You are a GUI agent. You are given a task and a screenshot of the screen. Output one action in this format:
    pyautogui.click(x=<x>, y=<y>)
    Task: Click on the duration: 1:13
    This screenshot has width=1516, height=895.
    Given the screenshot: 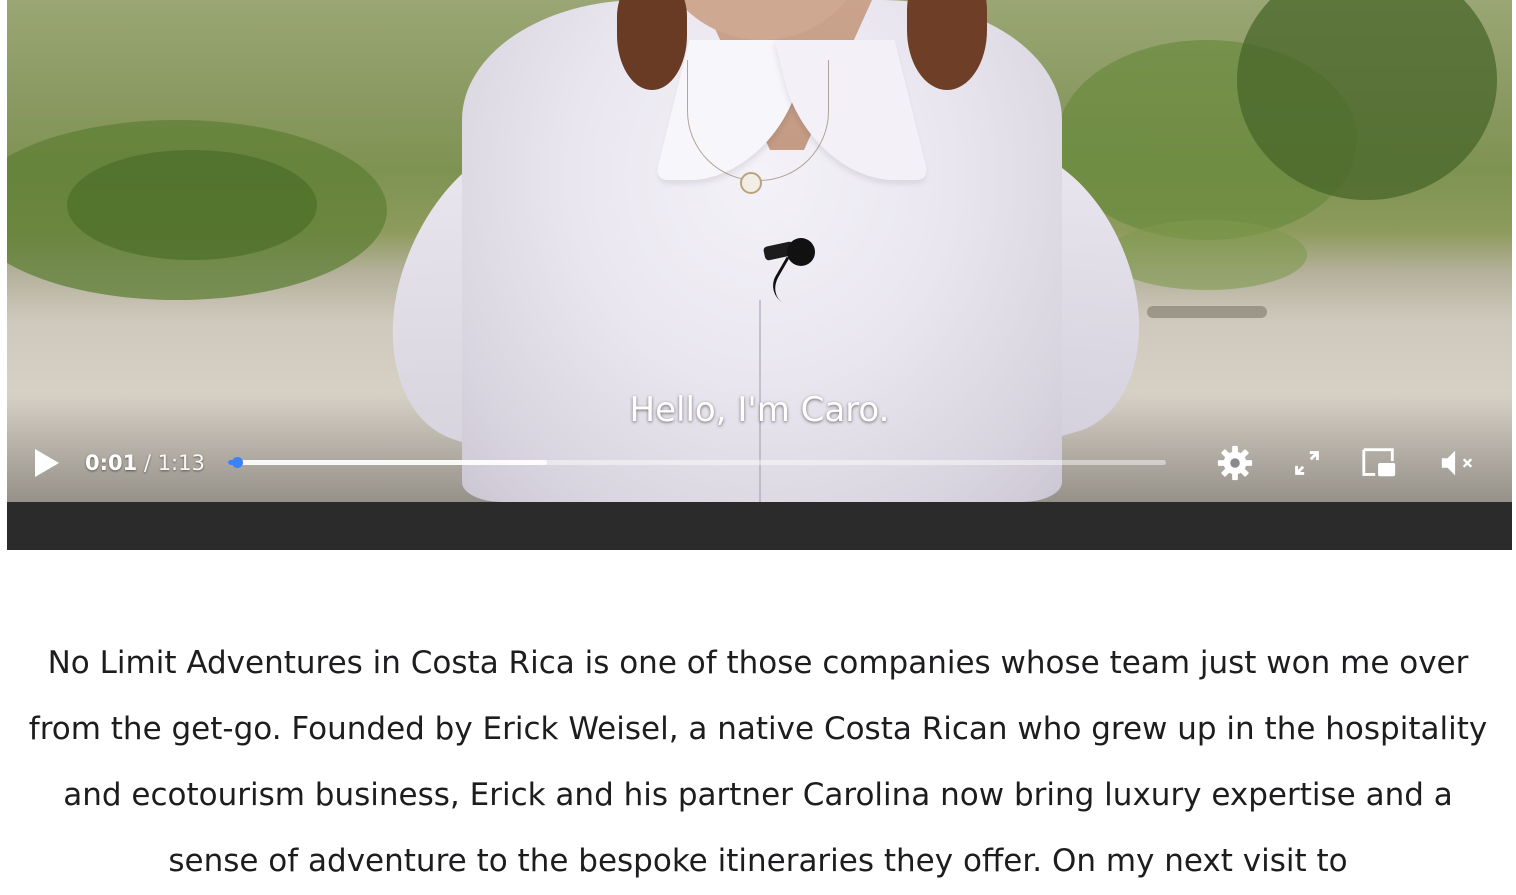 What is the action you would take?
    pyautogui.click(x=181, y=463)
    